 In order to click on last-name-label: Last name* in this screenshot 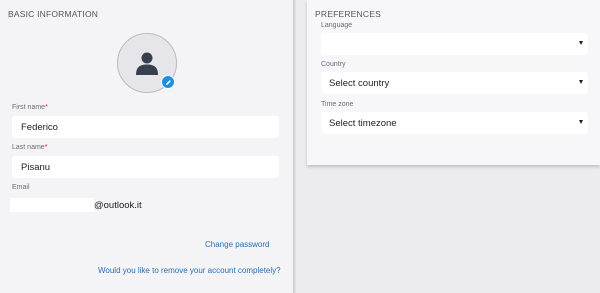, I will do `click(29, 147)`.